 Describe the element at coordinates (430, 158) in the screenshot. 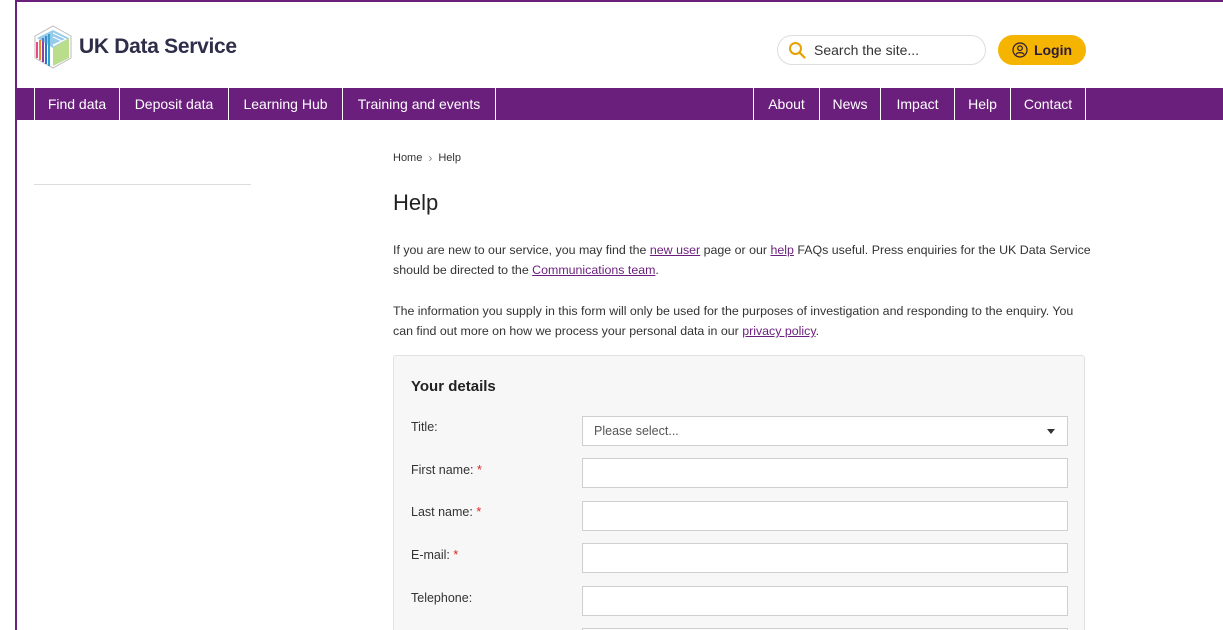

I see `chevron-right-icon: ›` at that location.